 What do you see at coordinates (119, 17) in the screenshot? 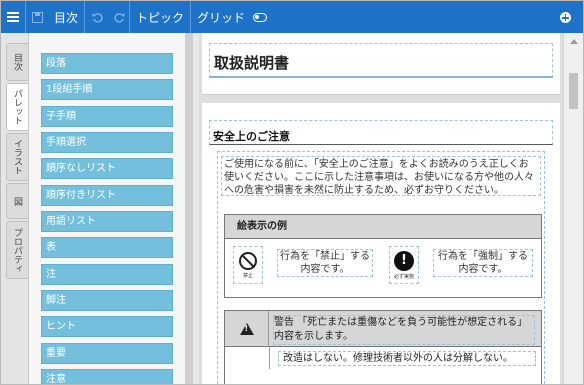
I see `redo-icon` at bounding box center [119, 17].